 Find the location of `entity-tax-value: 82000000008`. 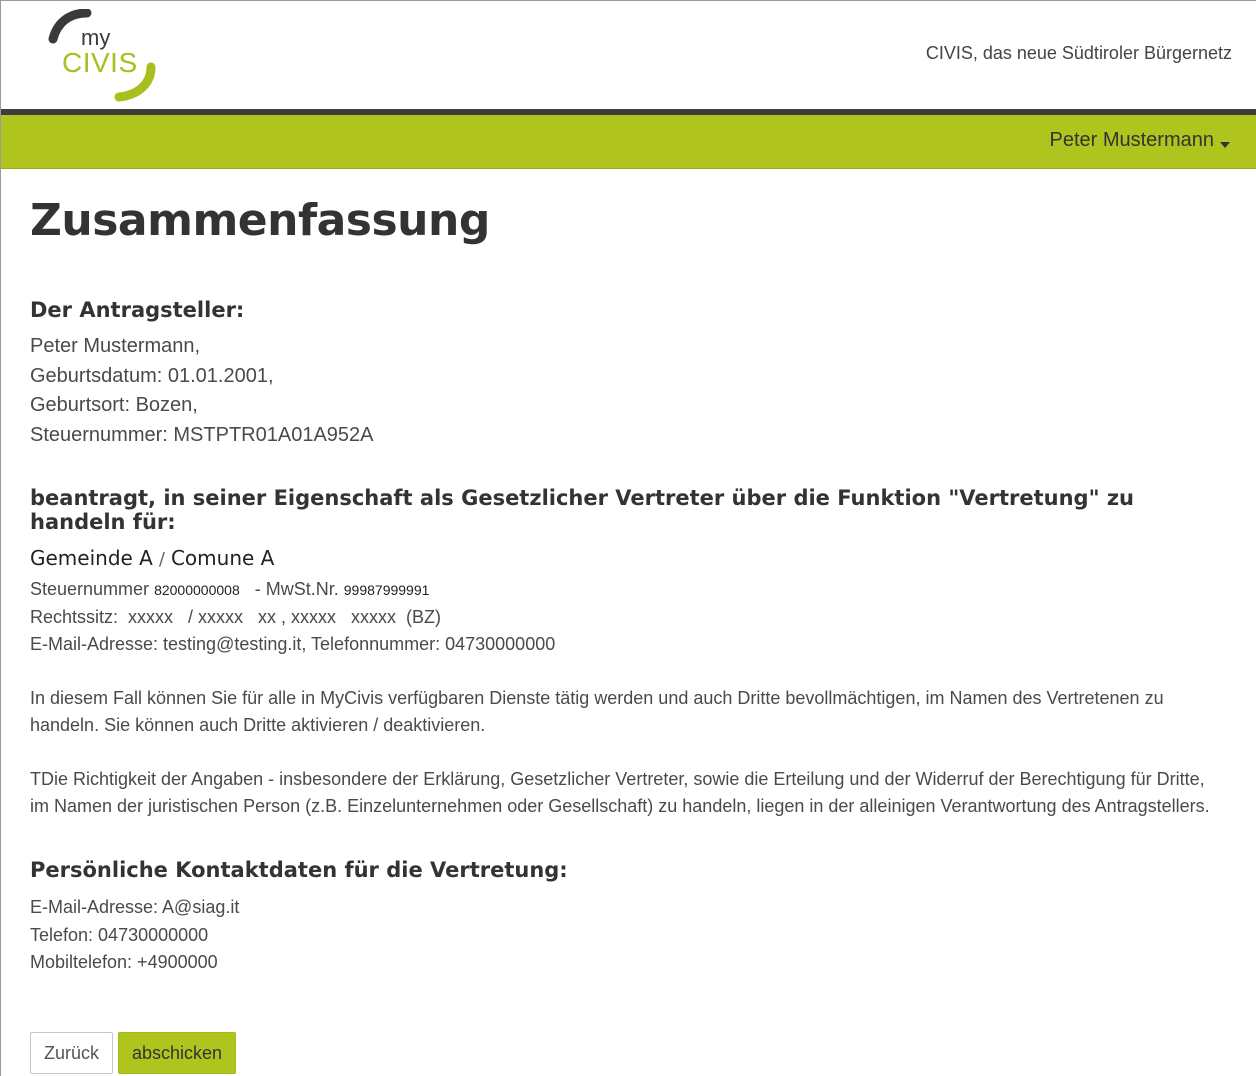

entity-tax-value: 82000000008 is located at coordinates (197, 590).